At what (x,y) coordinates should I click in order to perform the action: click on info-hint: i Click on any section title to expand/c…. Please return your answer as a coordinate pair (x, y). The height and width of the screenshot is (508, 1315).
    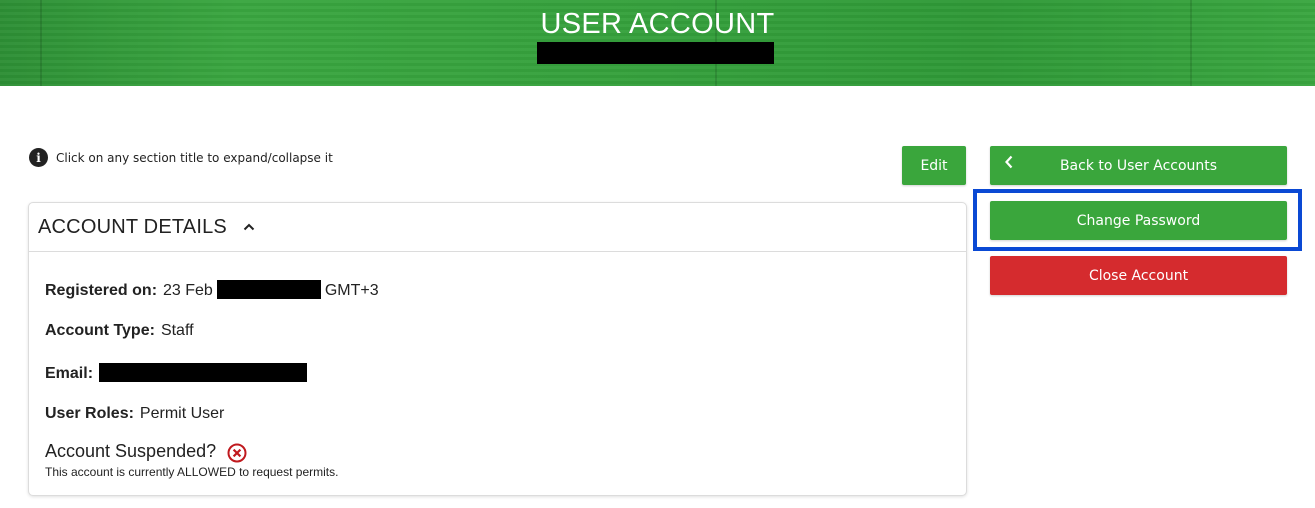
    Looking at the image, I should click on (181, 157).